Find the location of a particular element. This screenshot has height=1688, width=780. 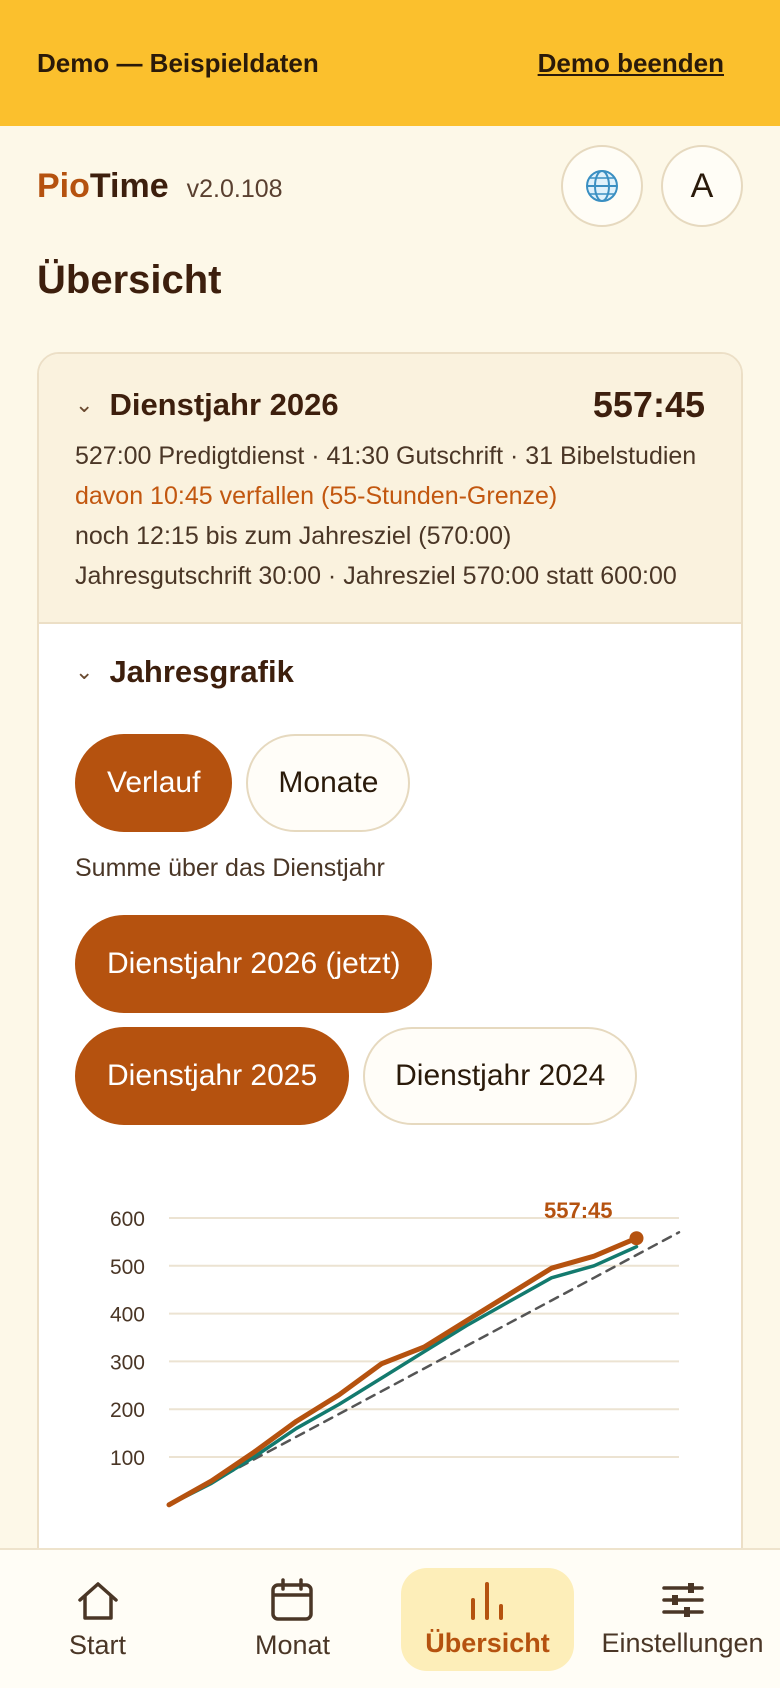

year-2026-button: Dienstjahr 2026 (jetzt) is located at coordinates (254, 964).